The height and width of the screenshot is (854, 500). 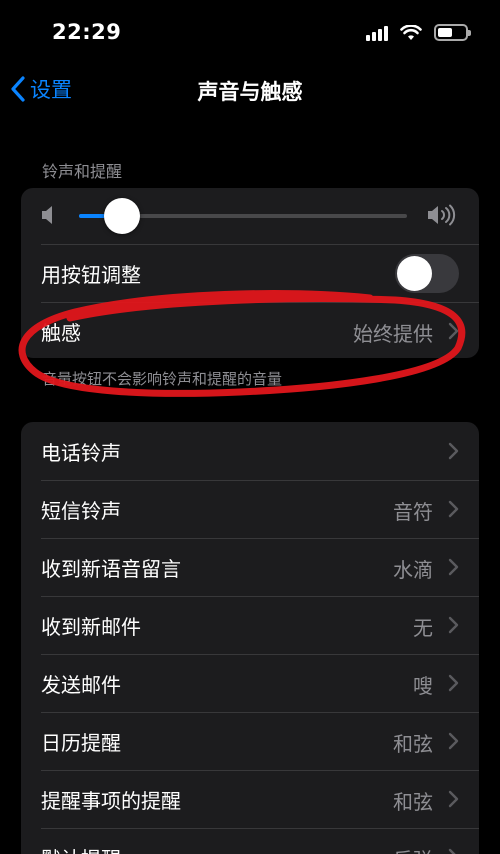 I want to click on sound-setting-row: 短信铃声 音符, so click(x=250, y=509).